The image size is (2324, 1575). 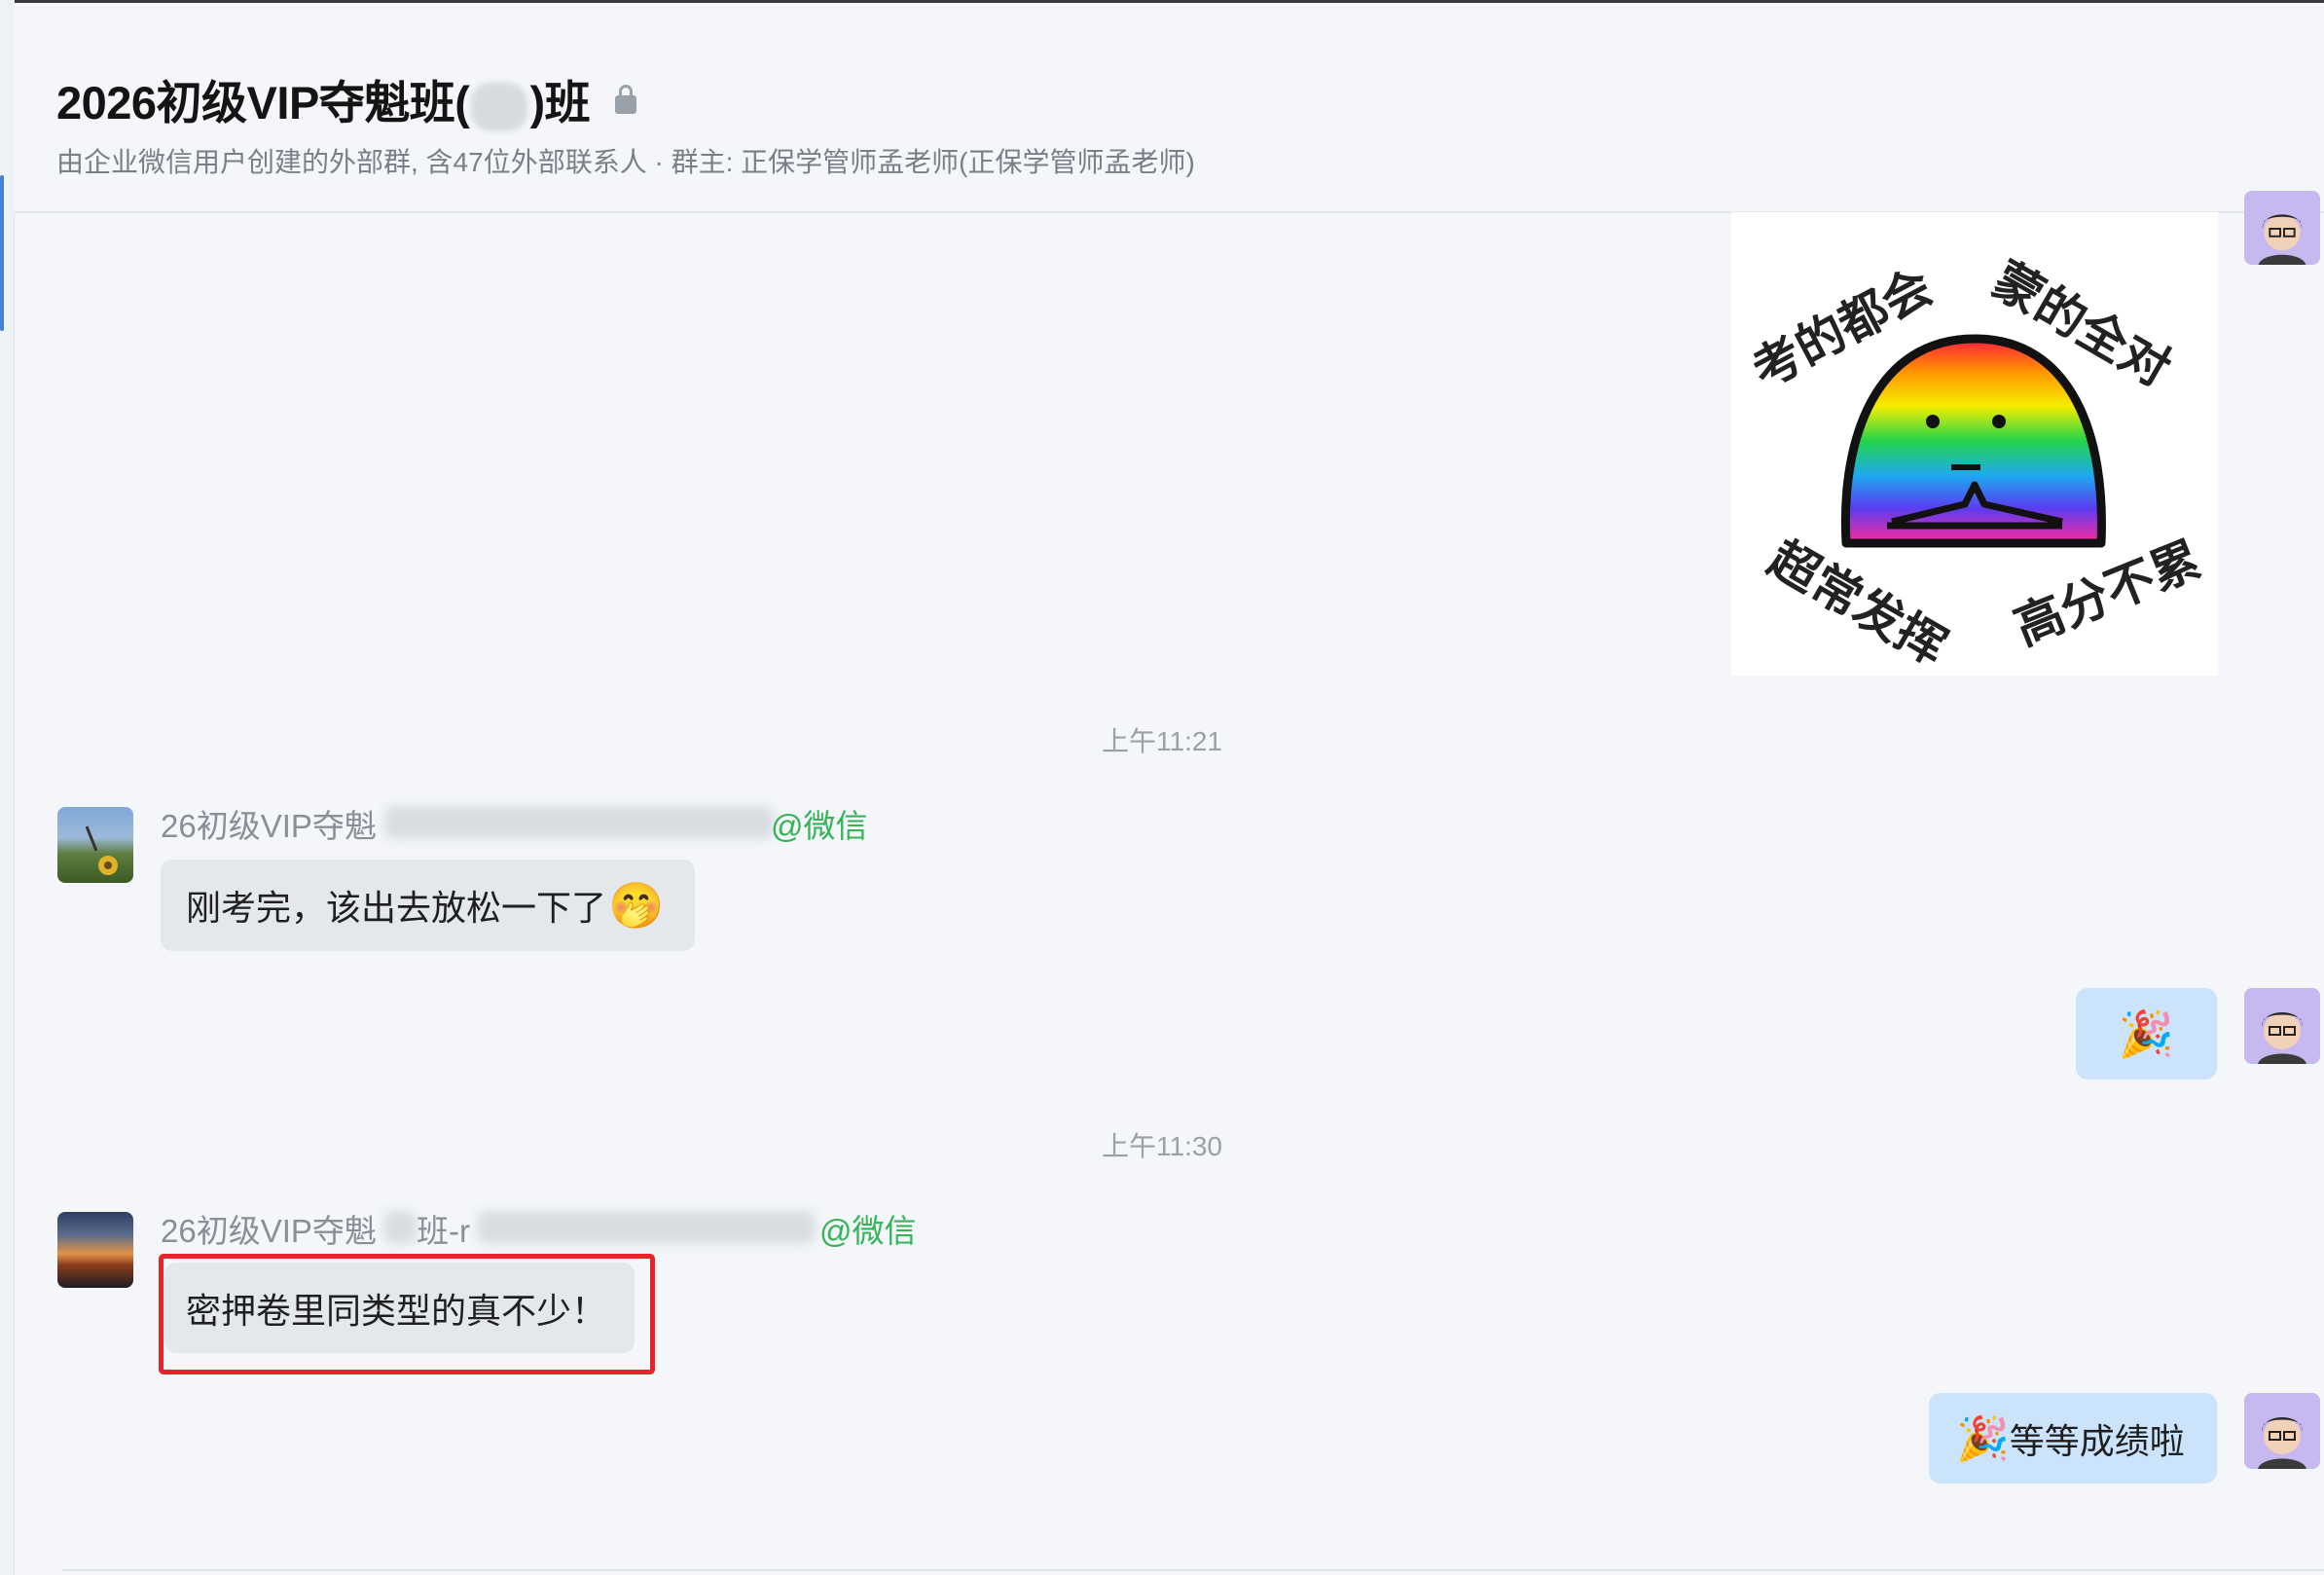 I want to click on message-bubble-incoming: 刚考完，该出去放松一下了 🤭, so click(x=428, y=906).